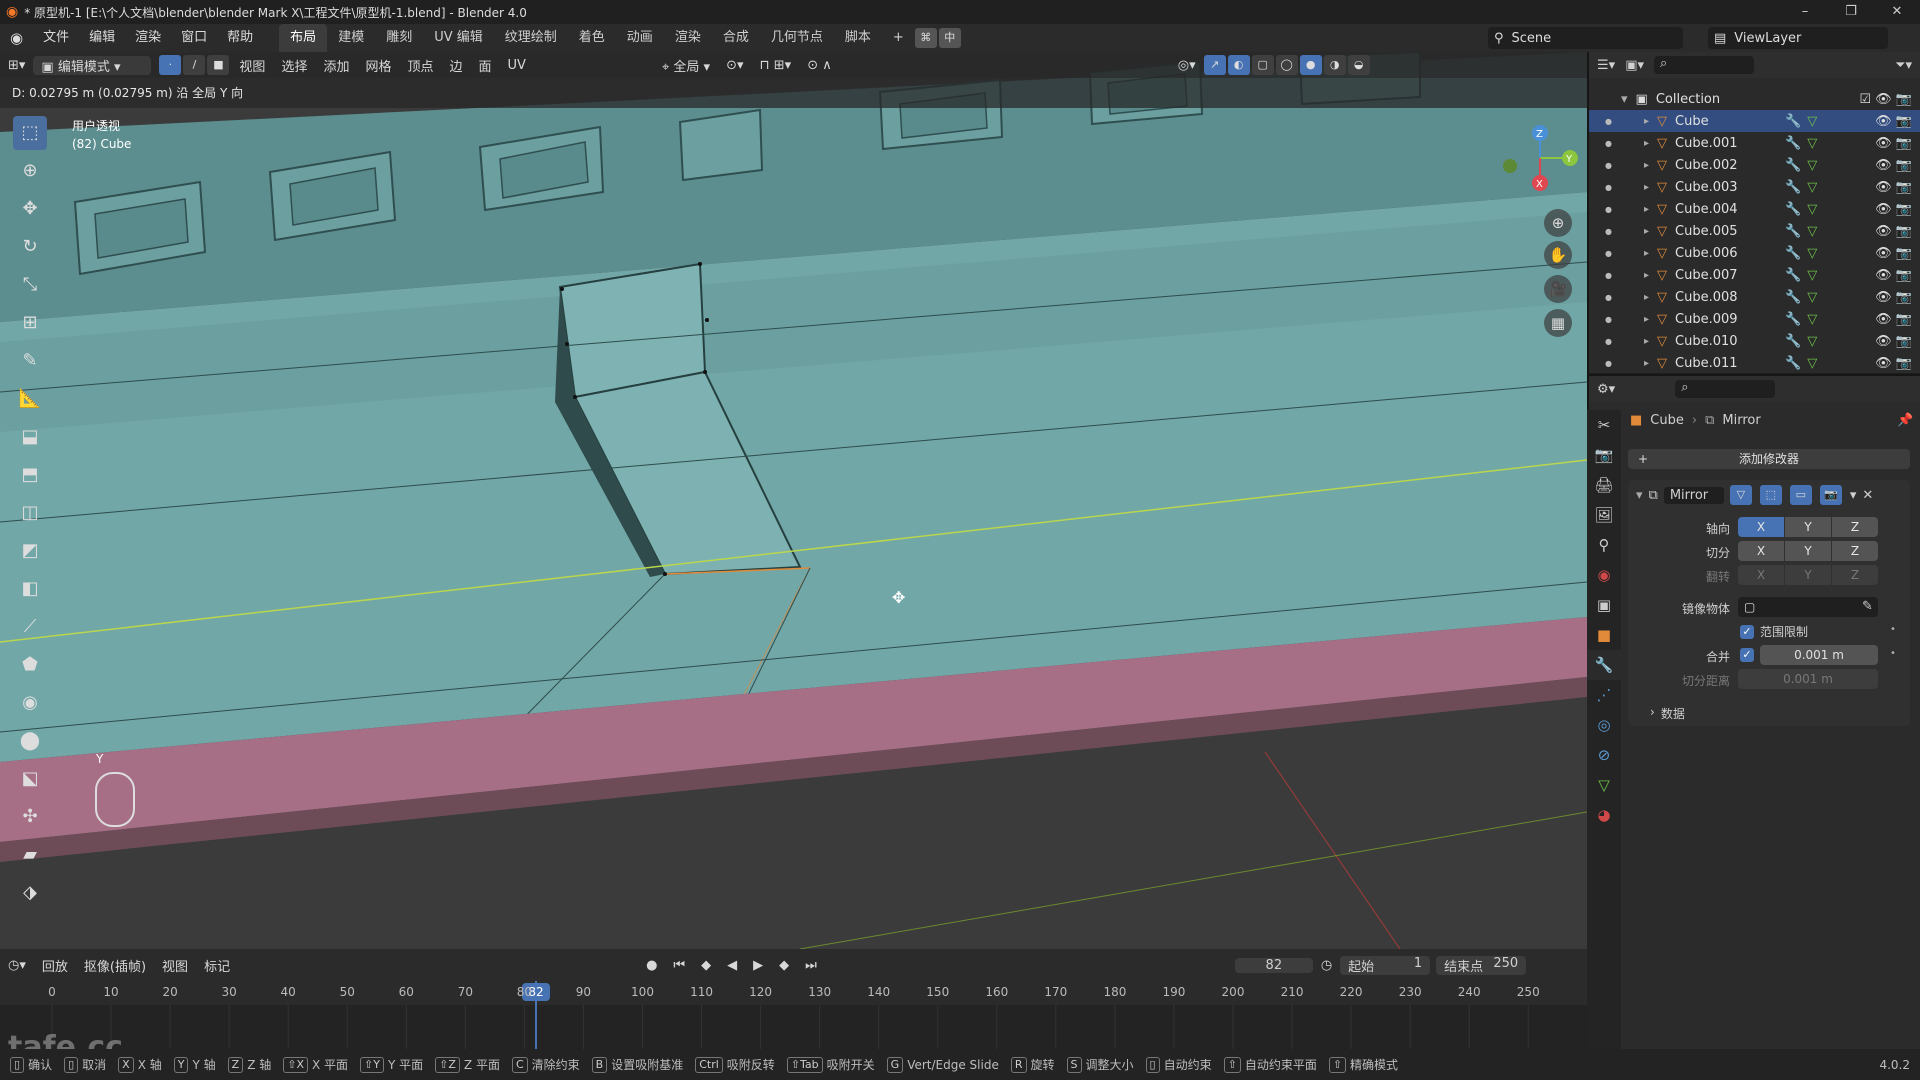  What do you see at coordinates (16, 38) in the screenshot?
I see `blender-menu-icon: ◉` at bounding box center [16, 38].